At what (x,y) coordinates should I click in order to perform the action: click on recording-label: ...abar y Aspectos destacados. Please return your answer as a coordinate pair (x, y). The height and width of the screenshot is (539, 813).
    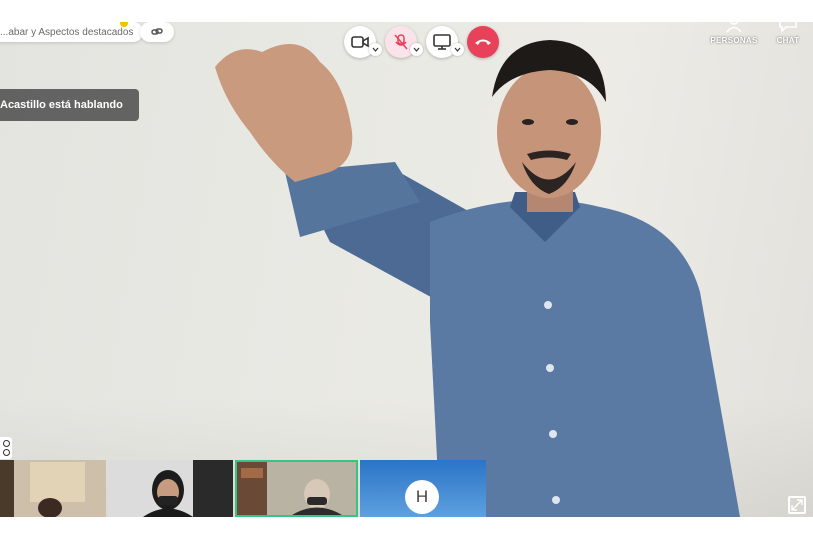
    Looking at the image, I should click on (67, 32).